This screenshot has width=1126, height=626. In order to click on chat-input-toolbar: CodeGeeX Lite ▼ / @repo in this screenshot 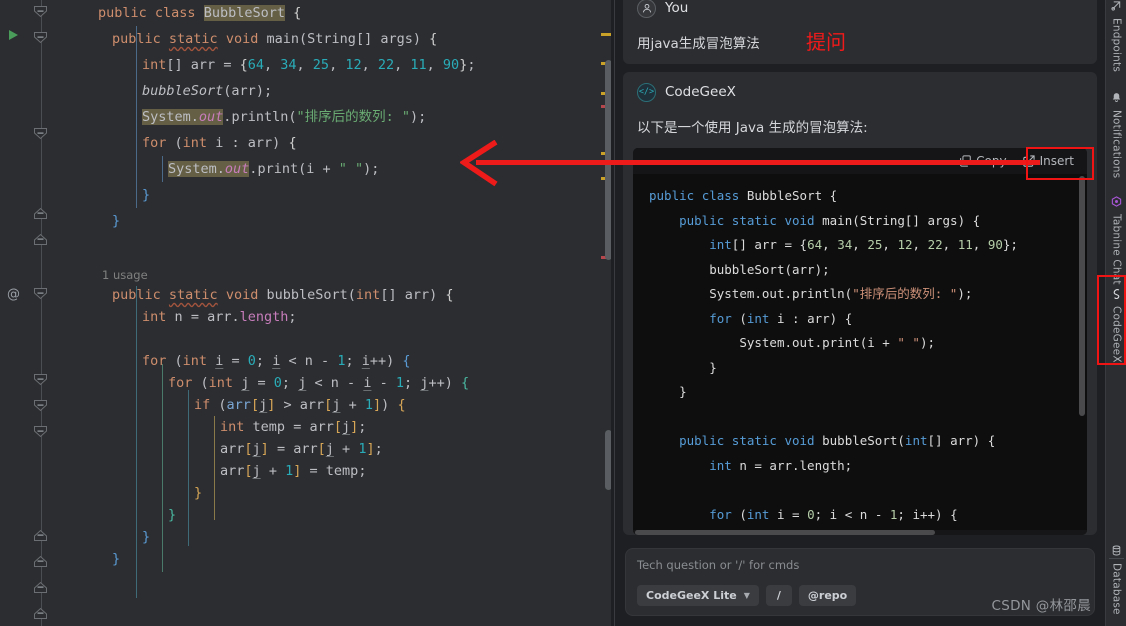, I will do `click(860, 595)`.